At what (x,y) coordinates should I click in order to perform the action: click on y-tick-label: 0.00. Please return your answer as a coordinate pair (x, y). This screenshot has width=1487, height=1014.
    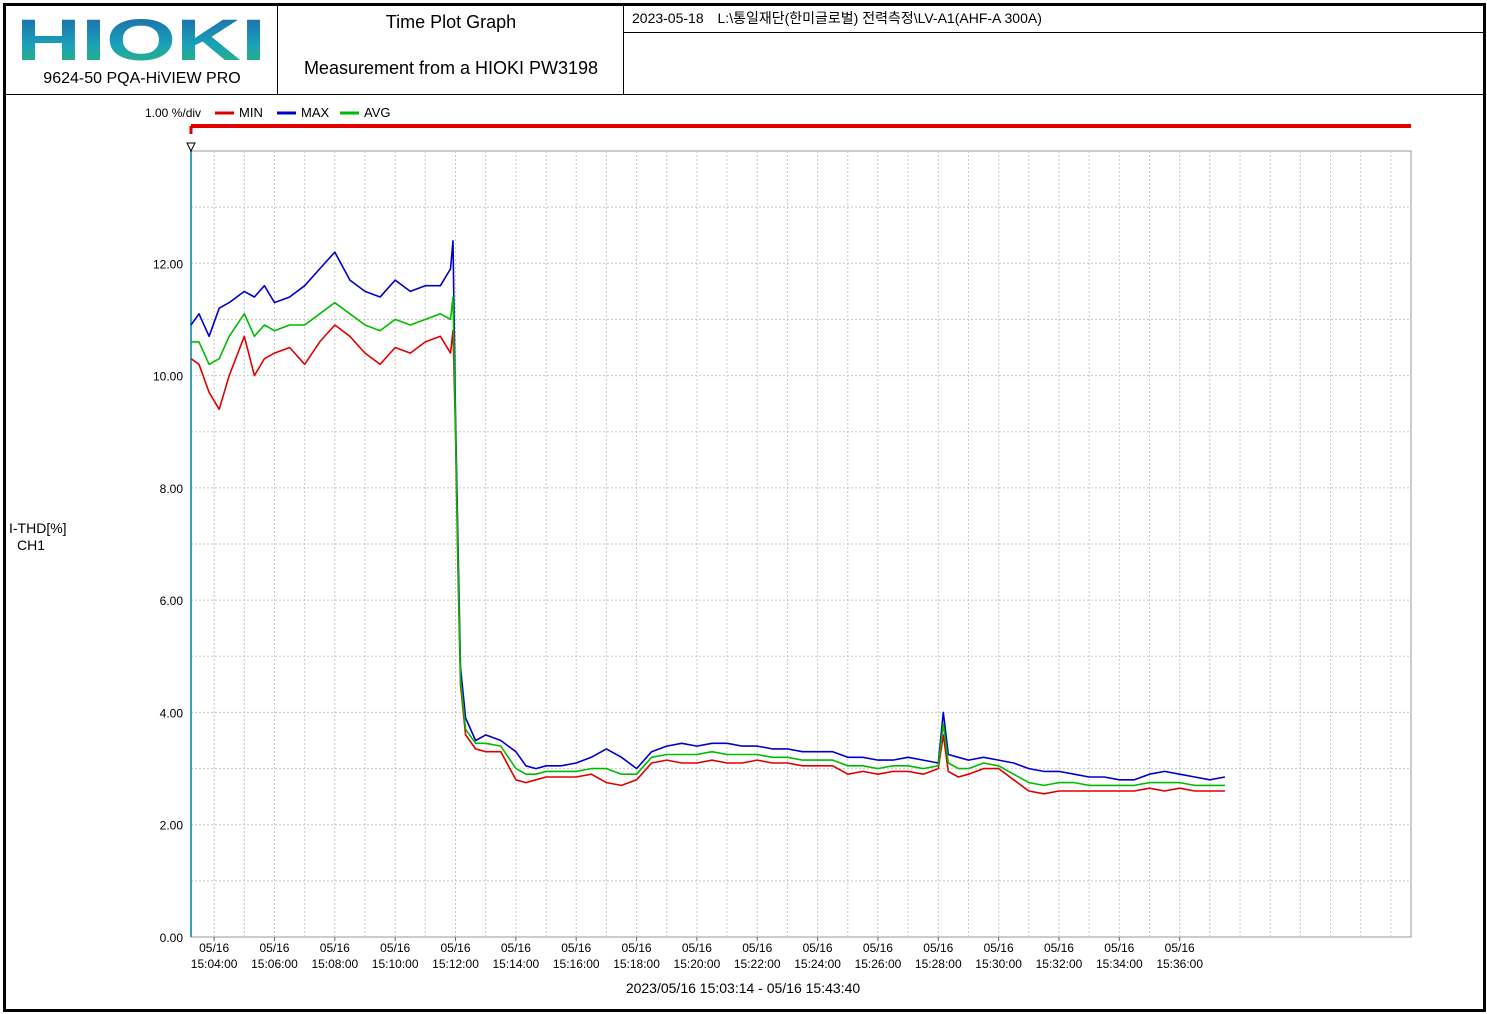
    Looking at the image, I should click on (172, 938).